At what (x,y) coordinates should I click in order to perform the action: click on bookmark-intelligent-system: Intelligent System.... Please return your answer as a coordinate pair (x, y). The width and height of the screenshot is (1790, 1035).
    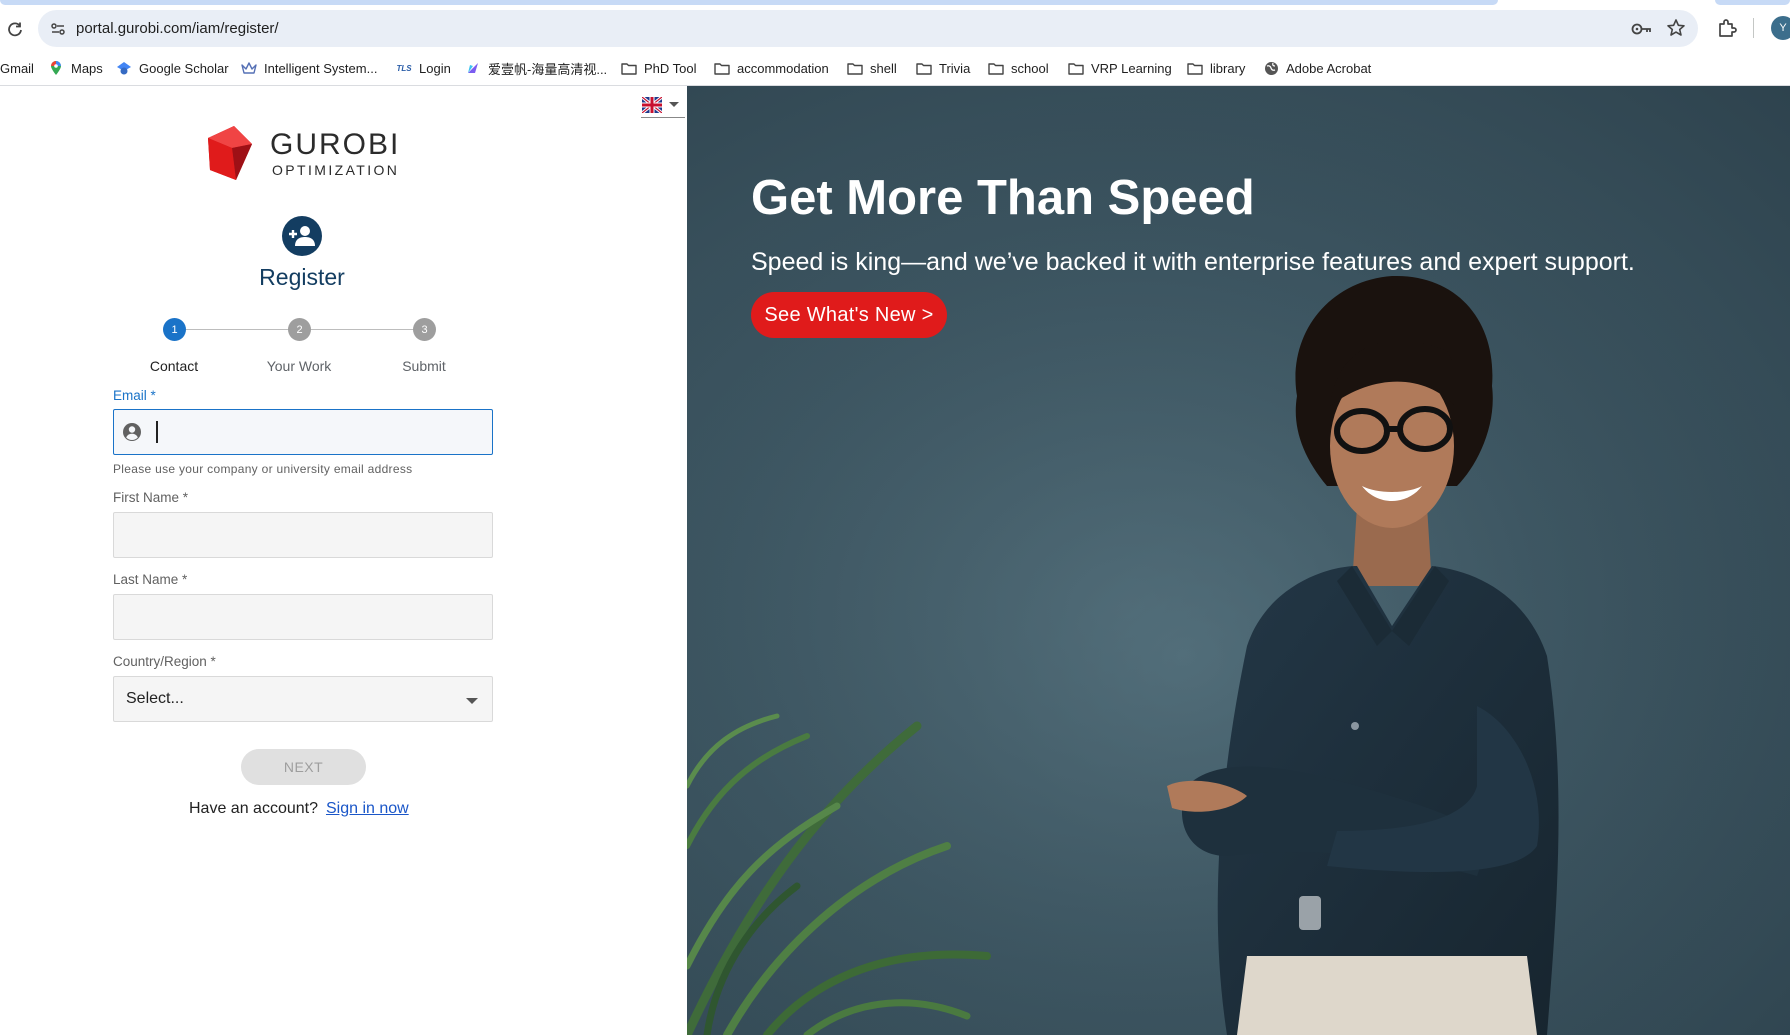
    Looking at the image, I should click on (309, 68).